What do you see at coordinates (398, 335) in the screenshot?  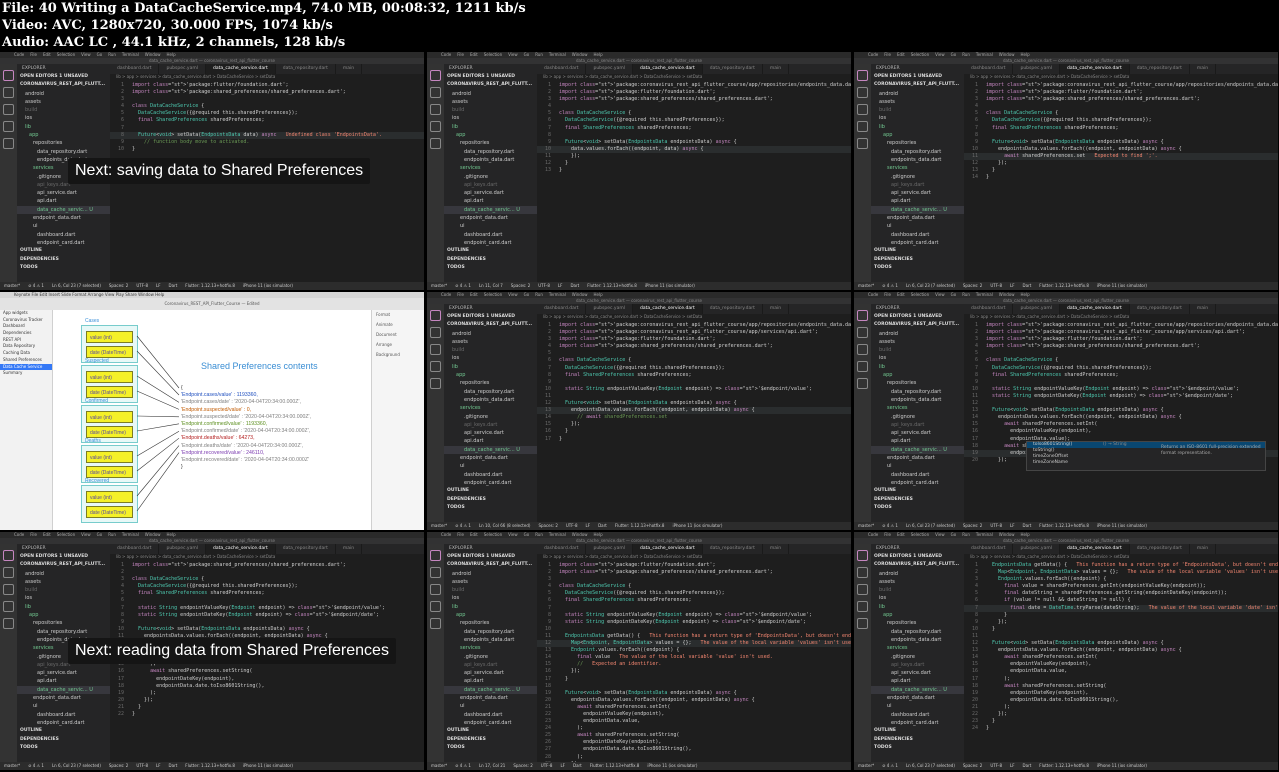 I see `inspector-item: Document` at bounding box center [398, 335].